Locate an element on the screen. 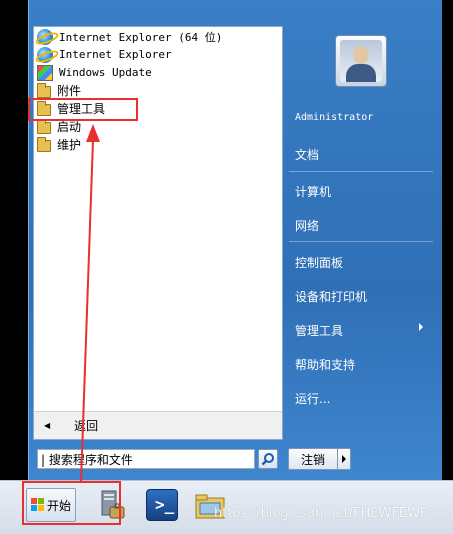 Image resolution: width=453 pixels, height=534 pixels. documents-link: 文档 is located at coordinates (307, 154).